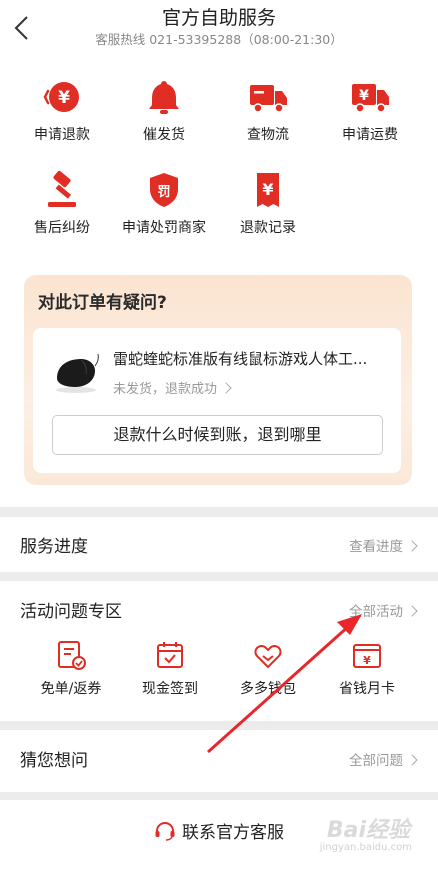 The height and width of the screenshot is (870, 438). What do you see at coordinates (365, 847) in the screenshot?
I see `watermark-url: jingyan.baidu.com` at bounding box center [365, 847].